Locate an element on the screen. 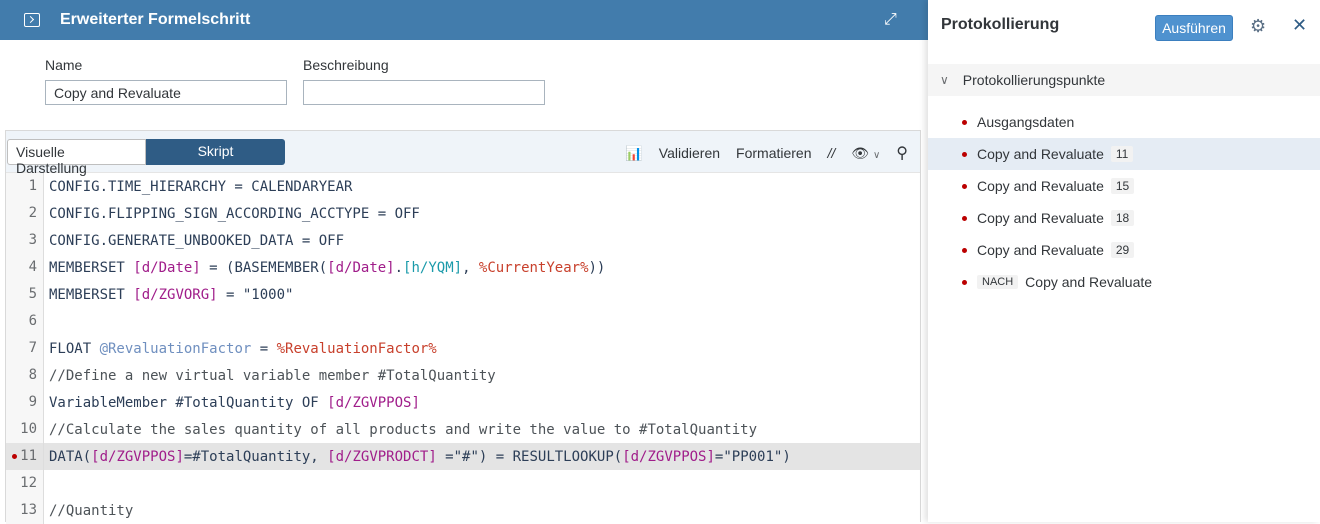 The width and height of the screenshot is (1320, 524). run-button: Ausführen is located at coordinates (1194, 28).